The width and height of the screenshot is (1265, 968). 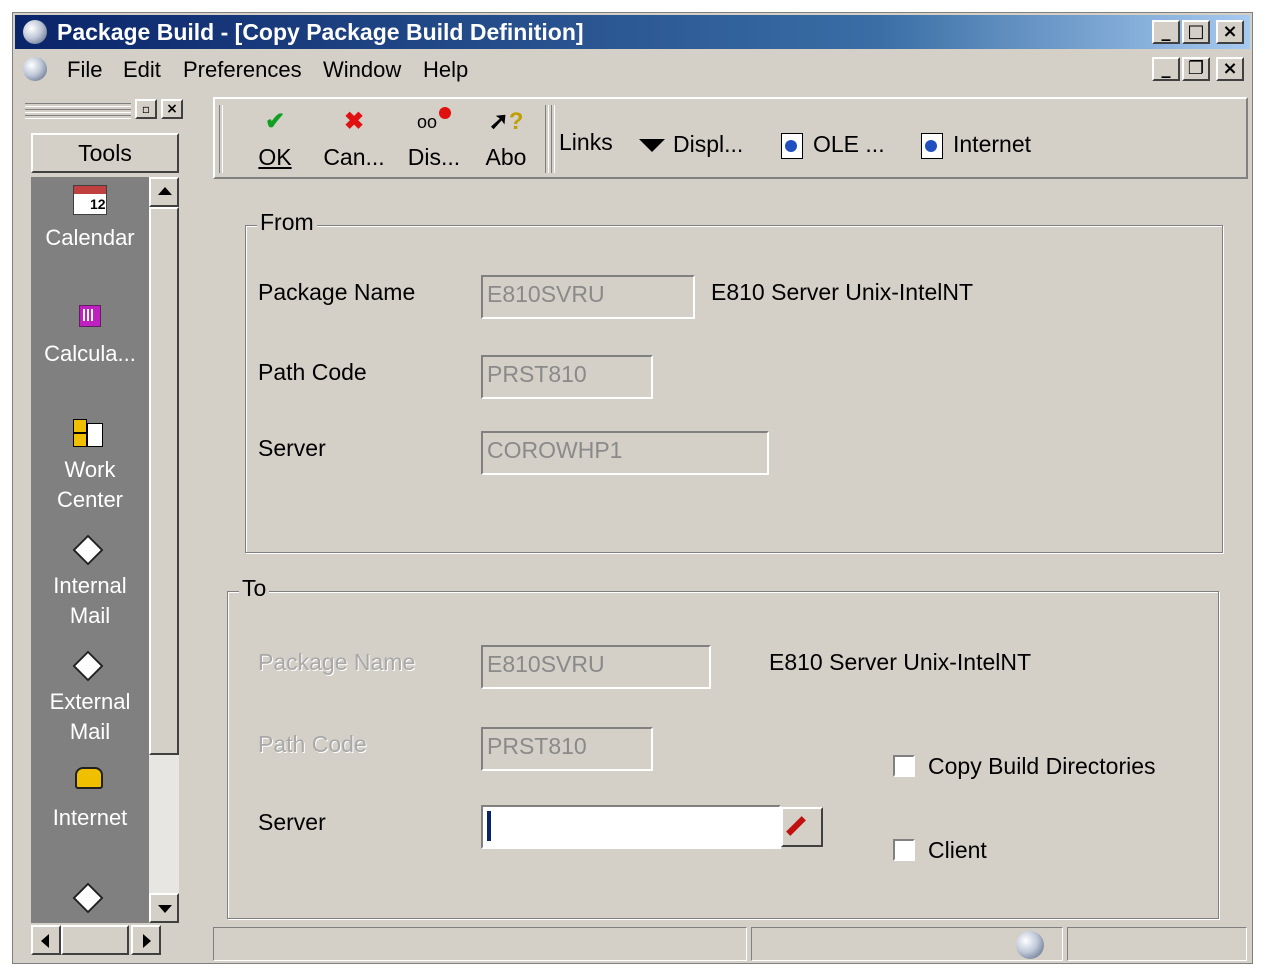 I want to click on glasses-icon: oo, so click(x=434, y=121).